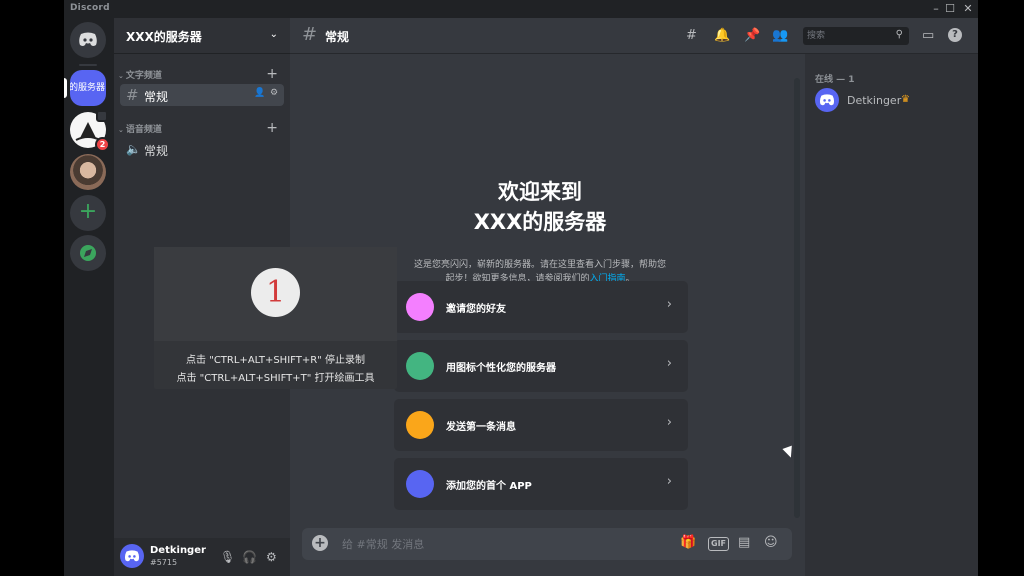 The height and width of the screenshot is (576, 1024). Describe the element at coordinates (89, 297) in the screenshot. I see `server-rail: 的服务器 2 +` at that location.